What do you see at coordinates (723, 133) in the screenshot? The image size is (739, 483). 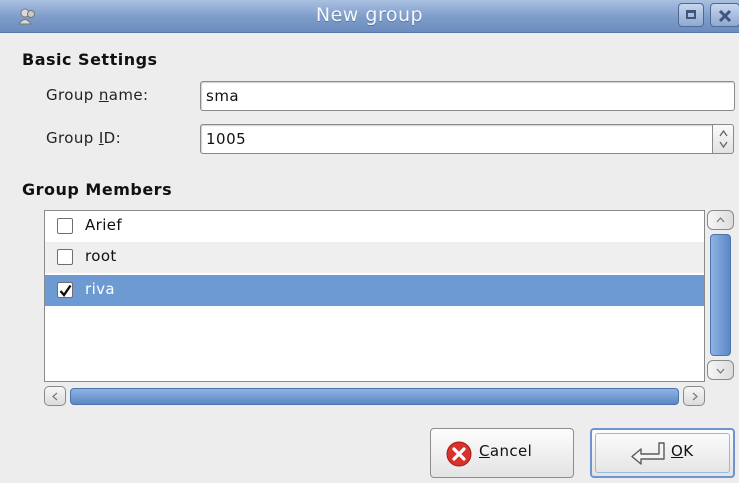 I see `spin-up-icon` at bounding box center [723, 133].